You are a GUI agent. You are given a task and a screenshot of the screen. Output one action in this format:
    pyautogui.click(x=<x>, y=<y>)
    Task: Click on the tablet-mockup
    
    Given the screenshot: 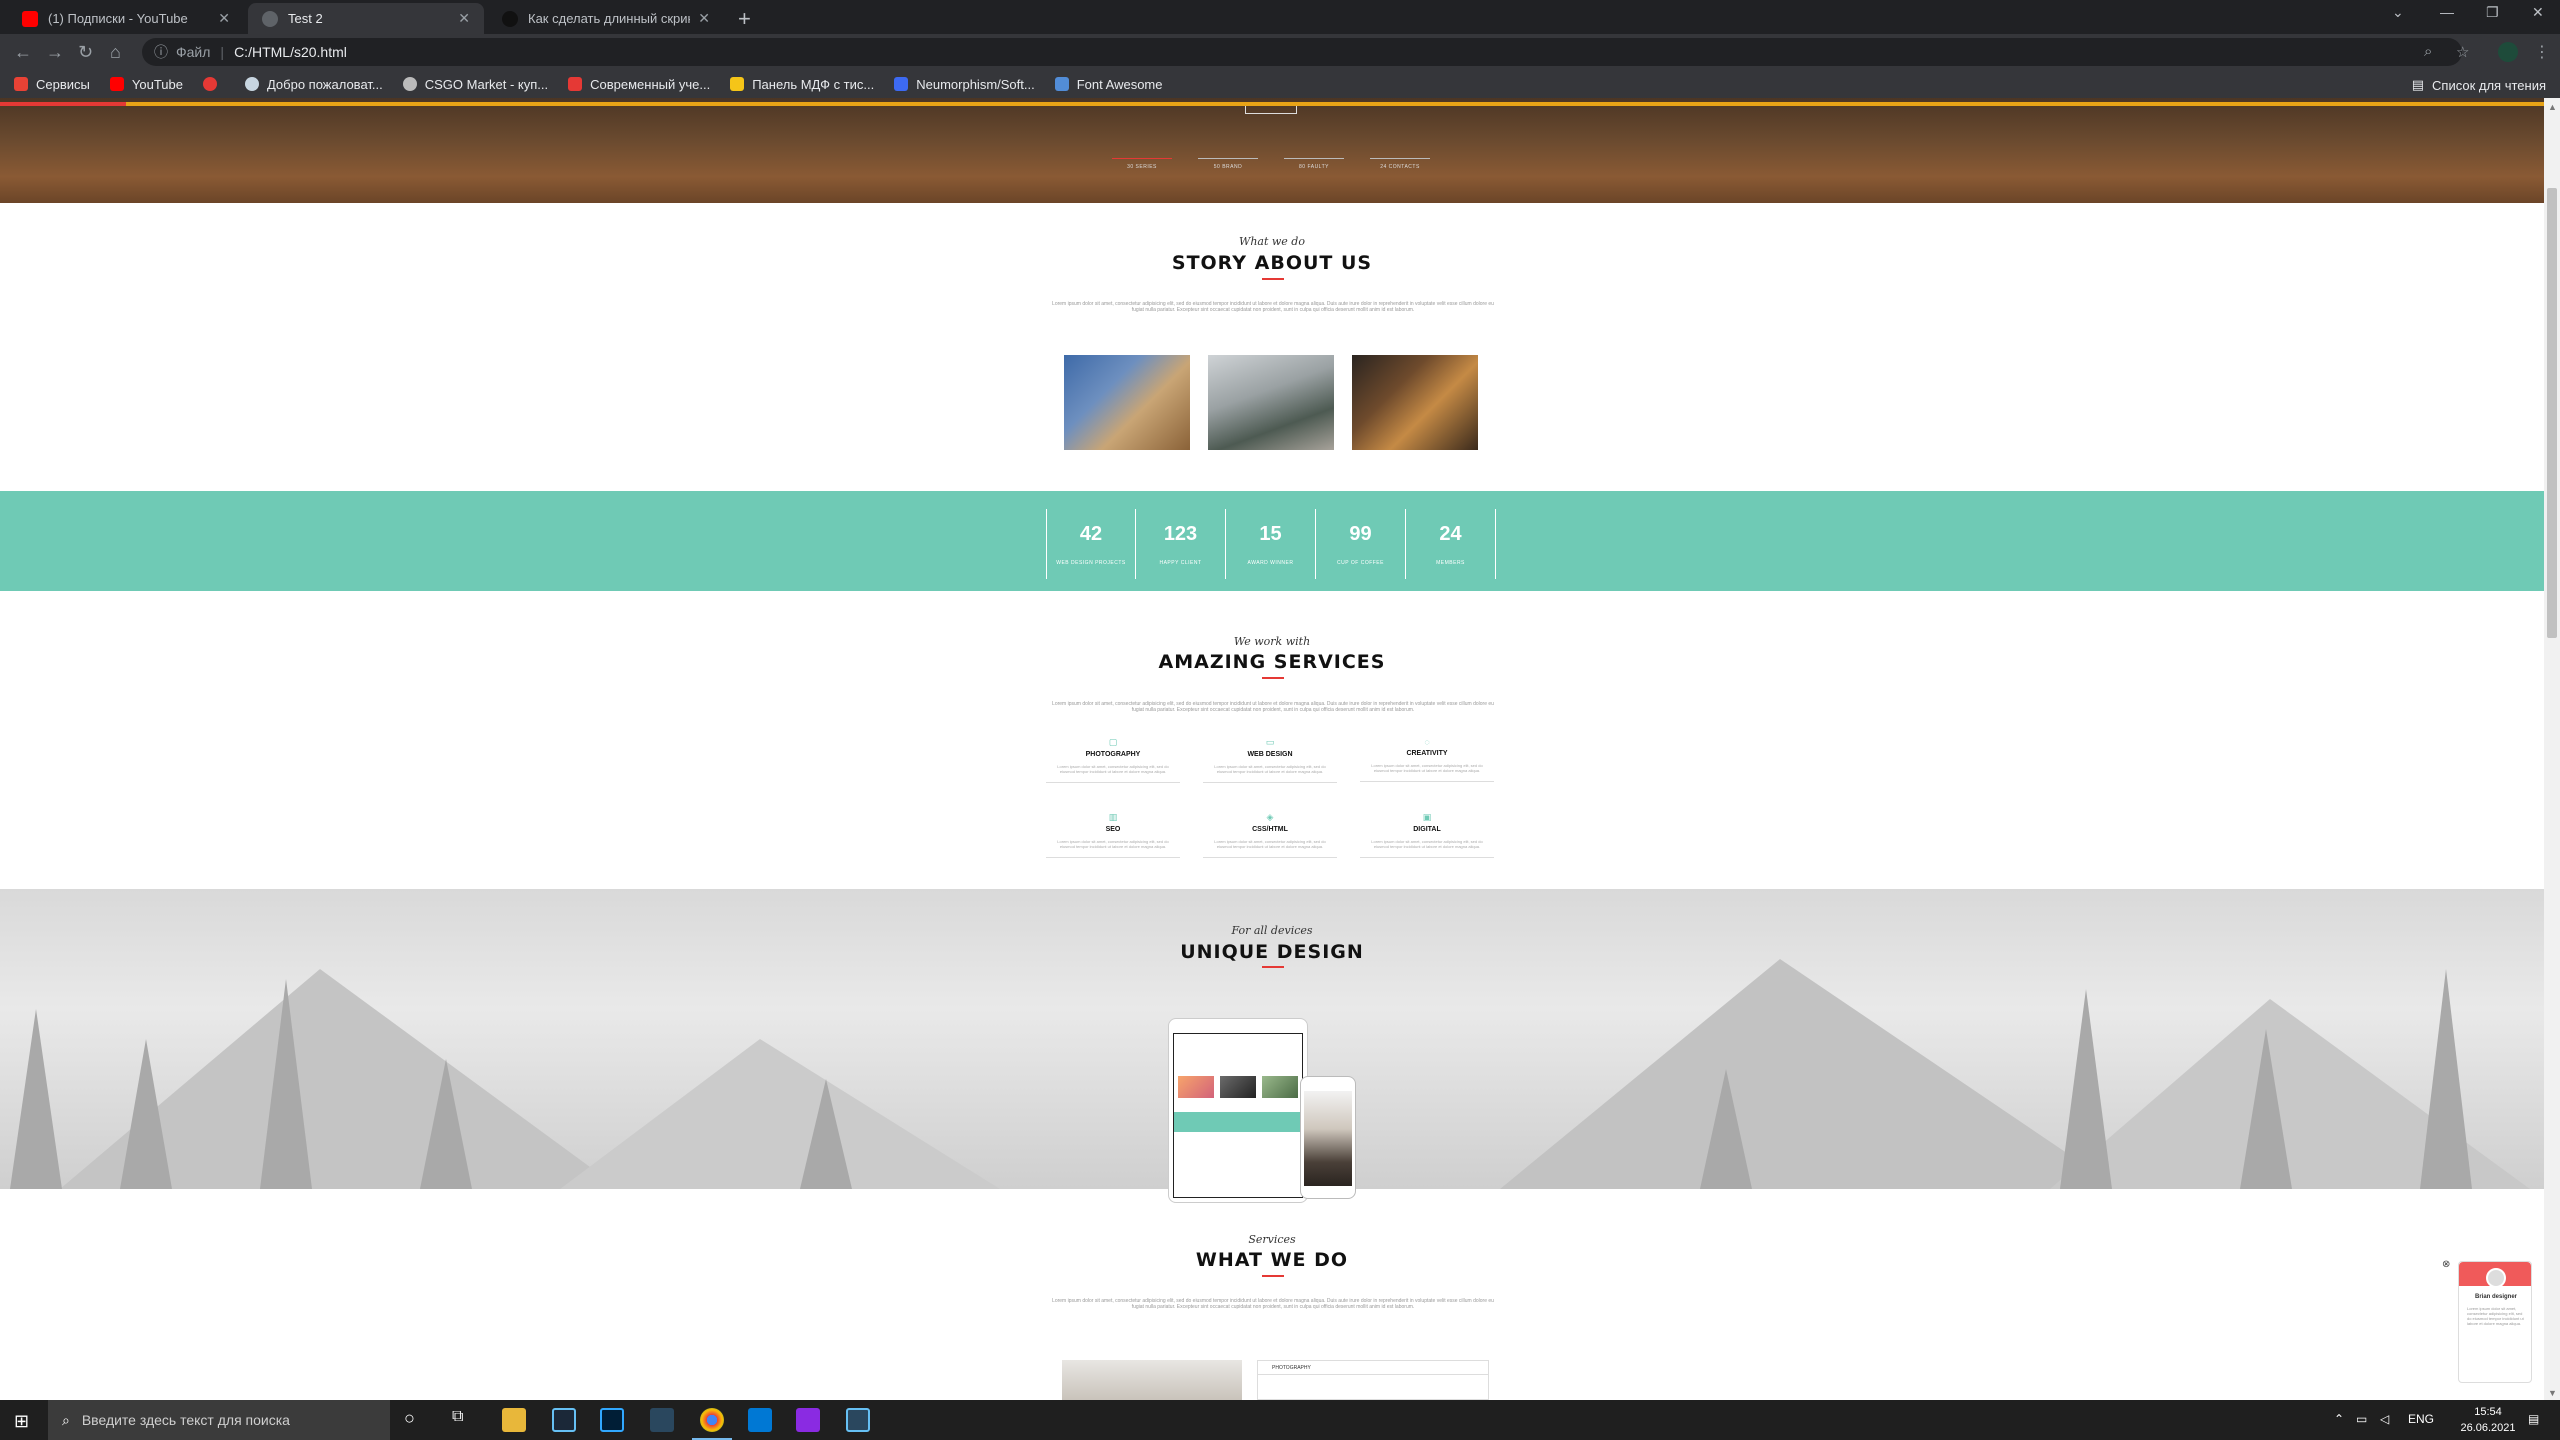 What is the action you would take?
    pyautogui.click(x=1238, y=1110)
    